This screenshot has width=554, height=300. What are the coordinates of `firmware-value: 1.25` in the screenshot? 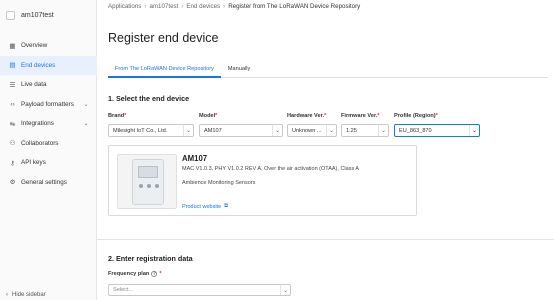 It's located at (351, 130).